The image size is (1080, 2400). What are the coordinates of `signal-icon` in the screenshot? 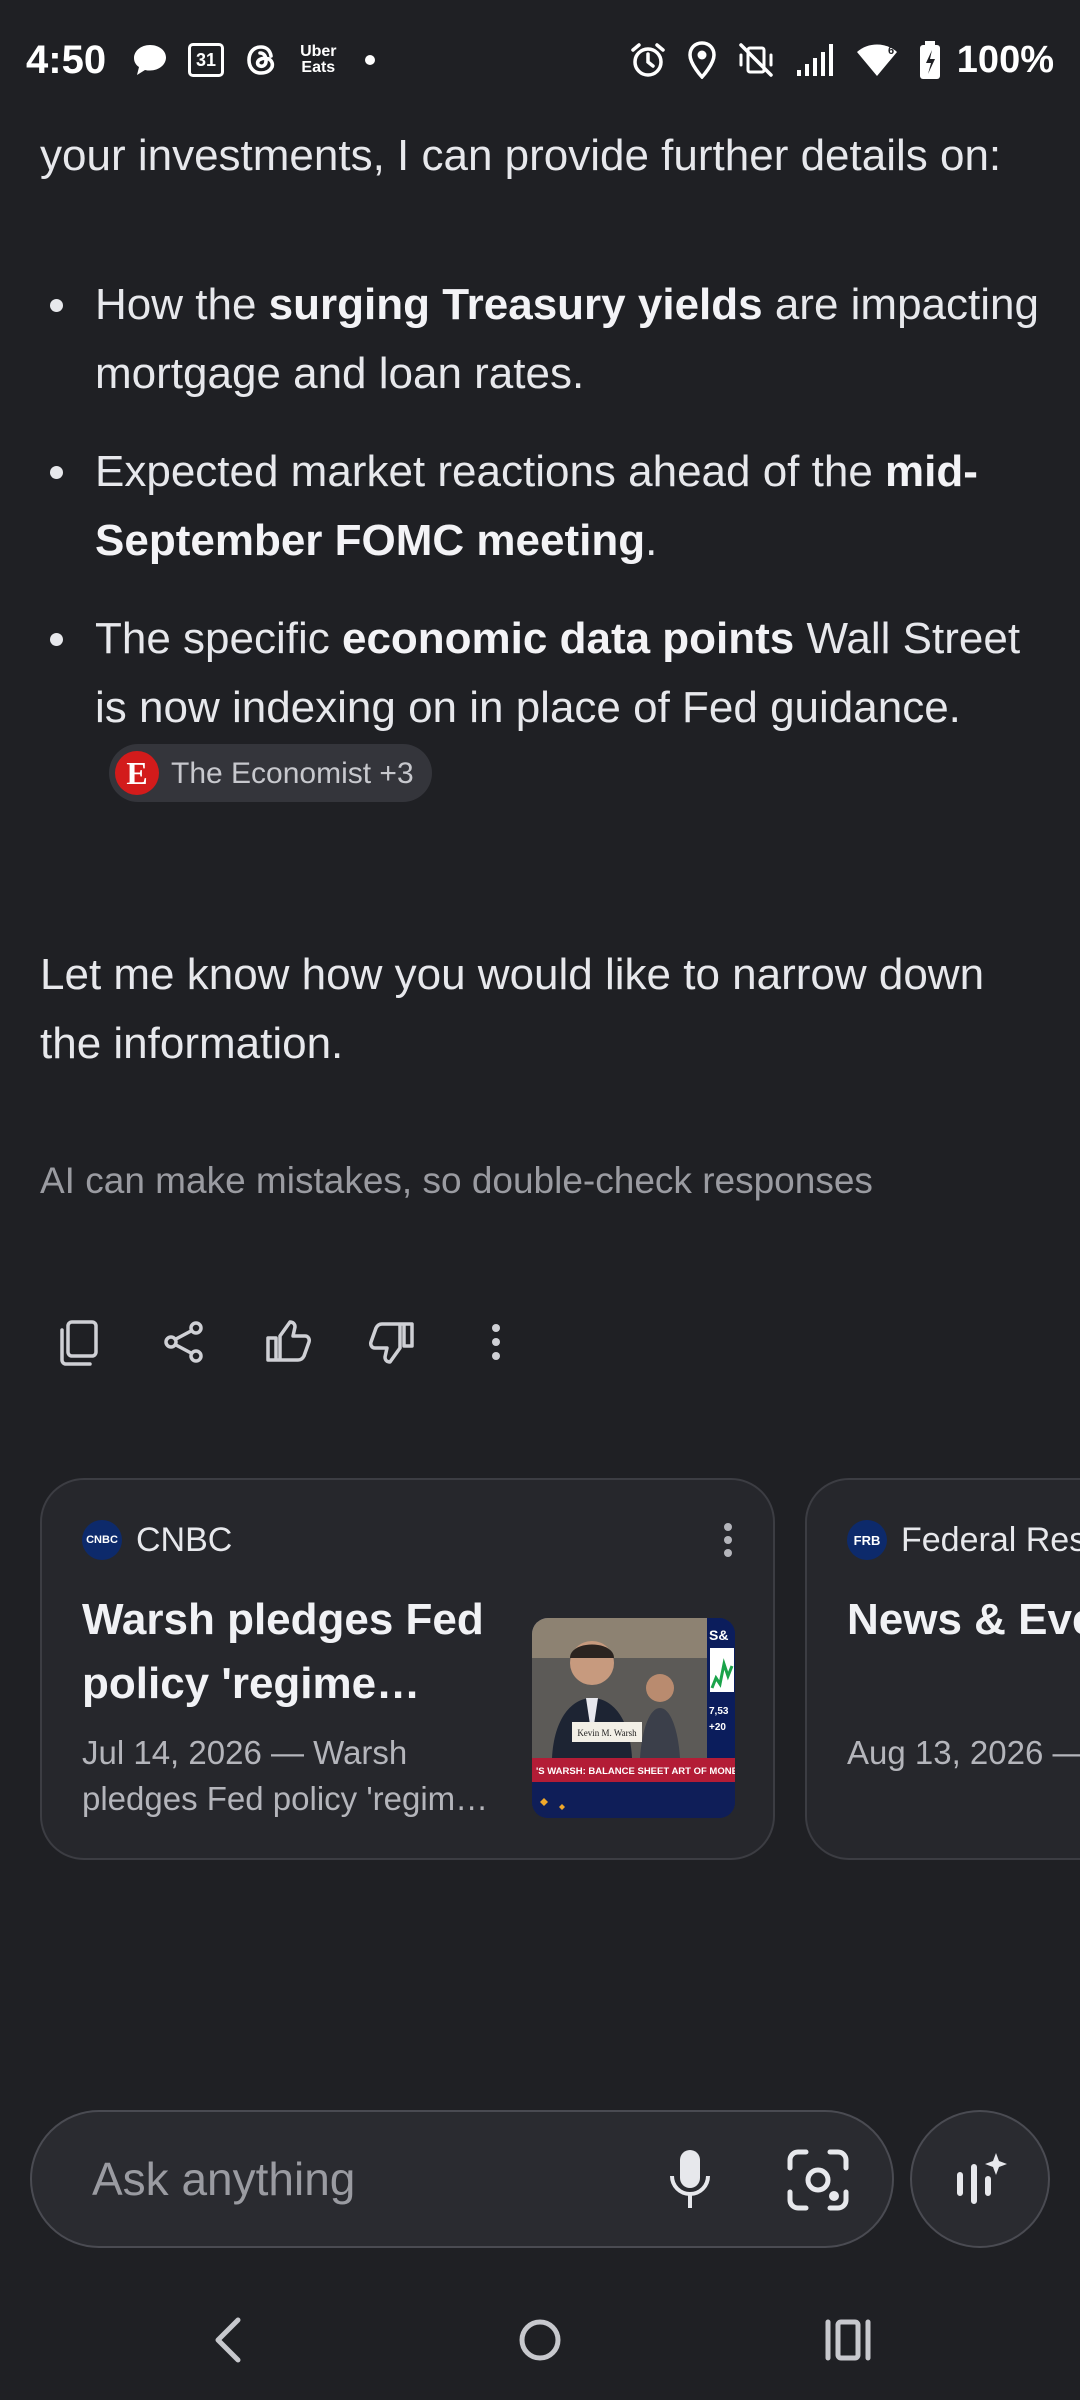 It's located at (815, 60).